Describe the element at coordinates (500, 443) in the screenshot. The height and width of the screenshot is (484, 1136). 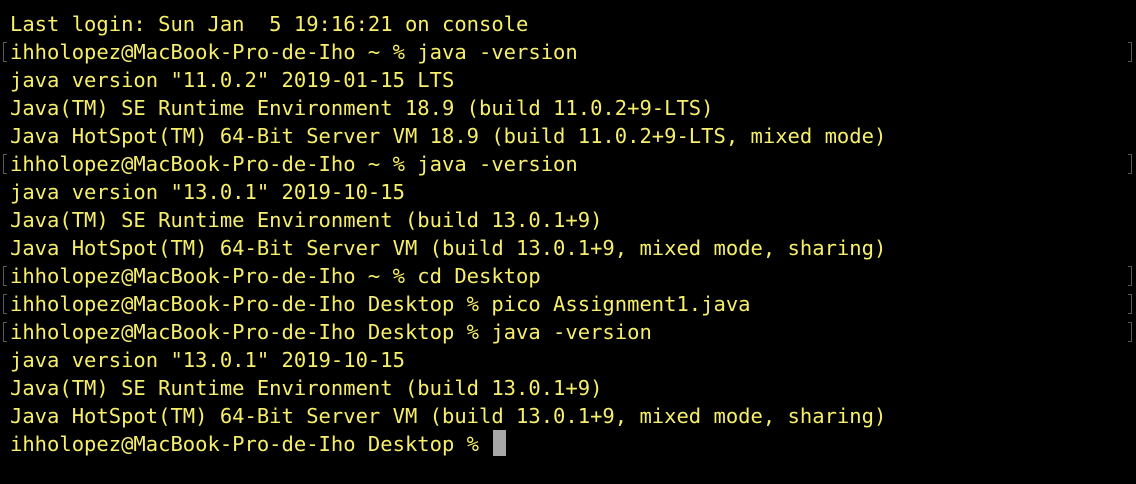
I see `text-cursor` at that location.